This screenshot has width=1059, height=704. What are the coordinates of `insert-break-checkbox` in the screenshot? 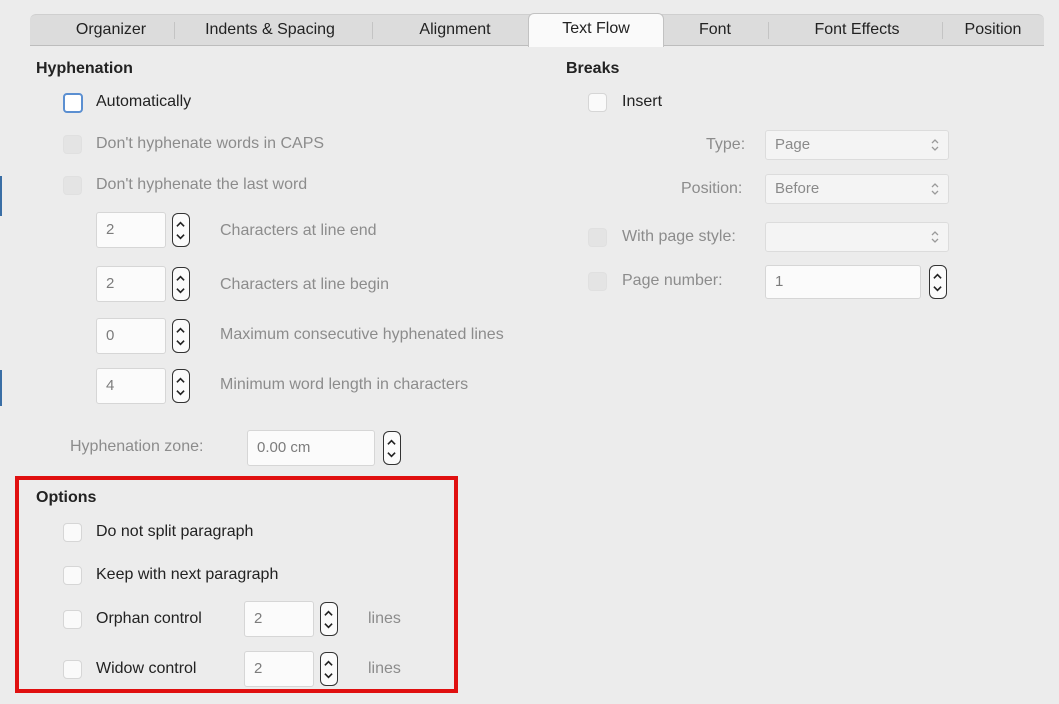 It's located at (597, 102).